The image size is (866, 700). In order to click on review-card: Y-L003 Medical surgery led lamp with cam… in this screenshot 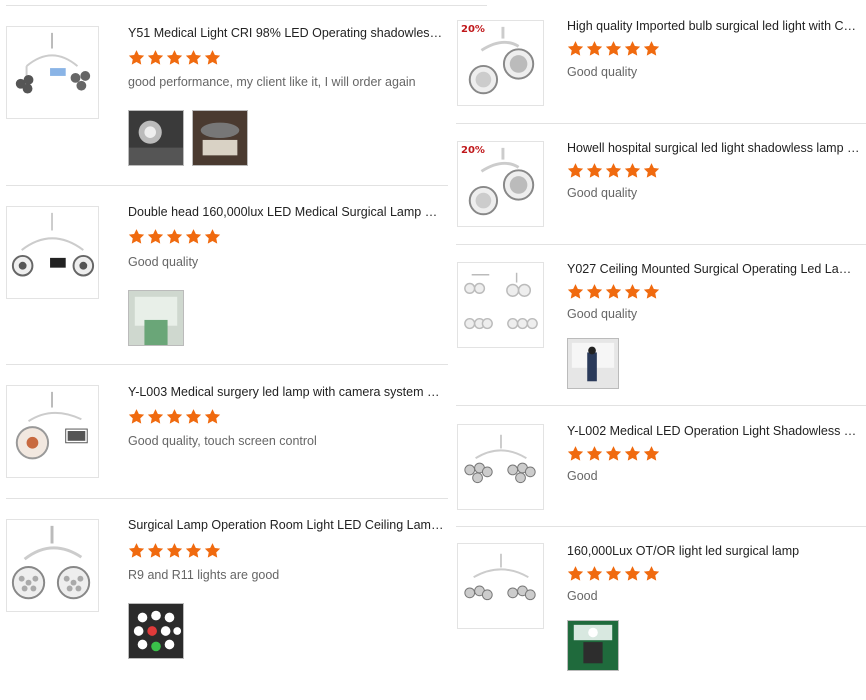, I will do `click(227, 431)`.